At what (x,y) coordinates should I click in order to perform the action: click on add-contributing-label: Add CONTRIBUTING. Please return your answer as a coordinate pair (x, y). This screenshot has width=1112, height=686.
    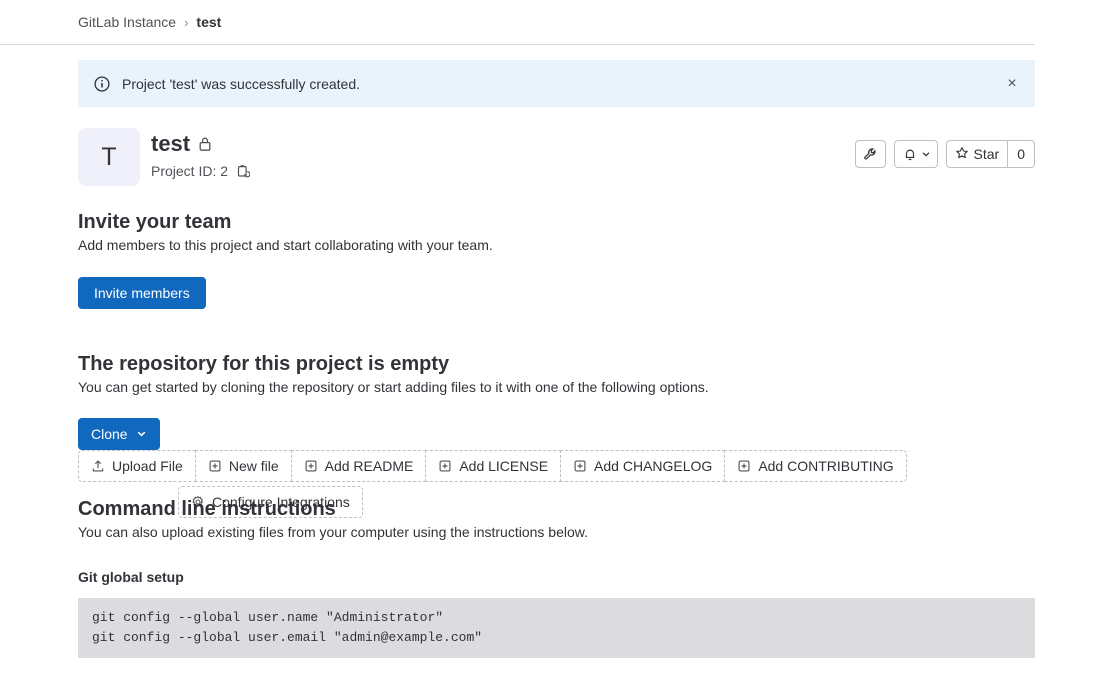
    Looking at the image, I should click on (826, 466).